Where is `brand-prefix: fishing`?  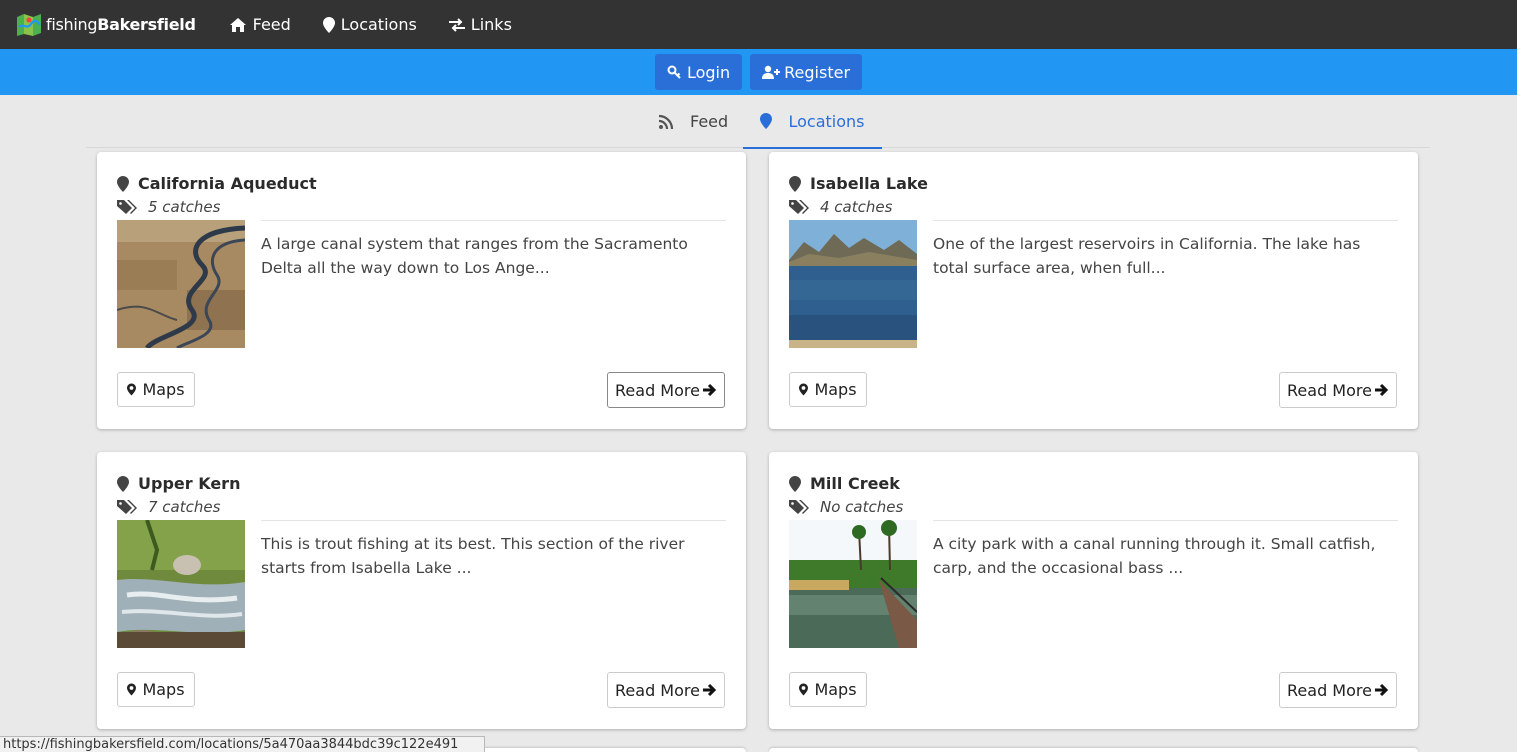
brand-prefix: fishing is located at coordinates (72, 24).